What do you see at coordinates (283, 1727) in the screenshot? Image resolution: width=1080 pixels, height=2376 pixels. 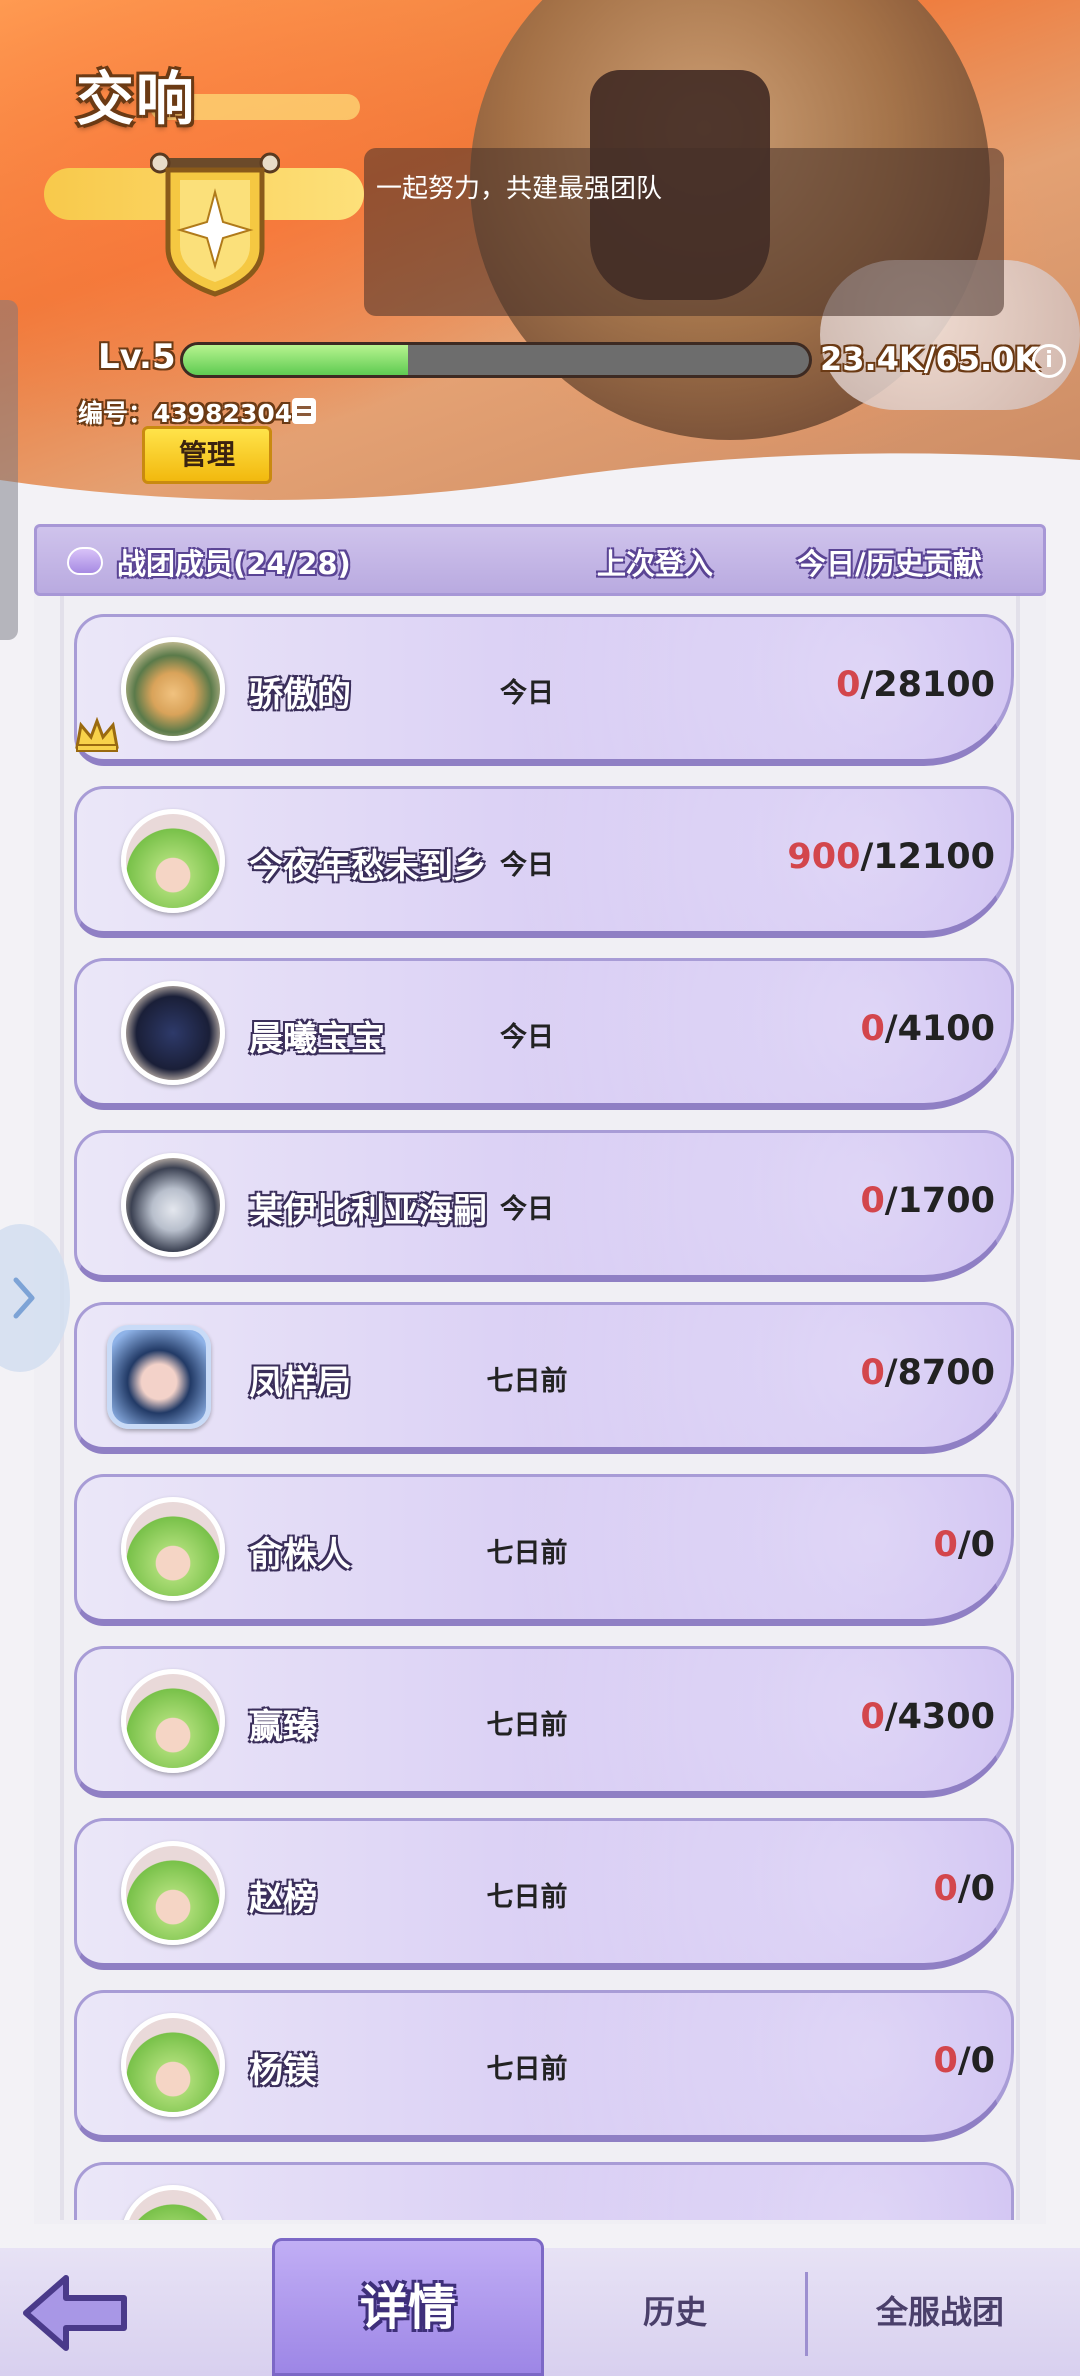 I see `member-name: 赢臻` at bounding box center [283, 1727].